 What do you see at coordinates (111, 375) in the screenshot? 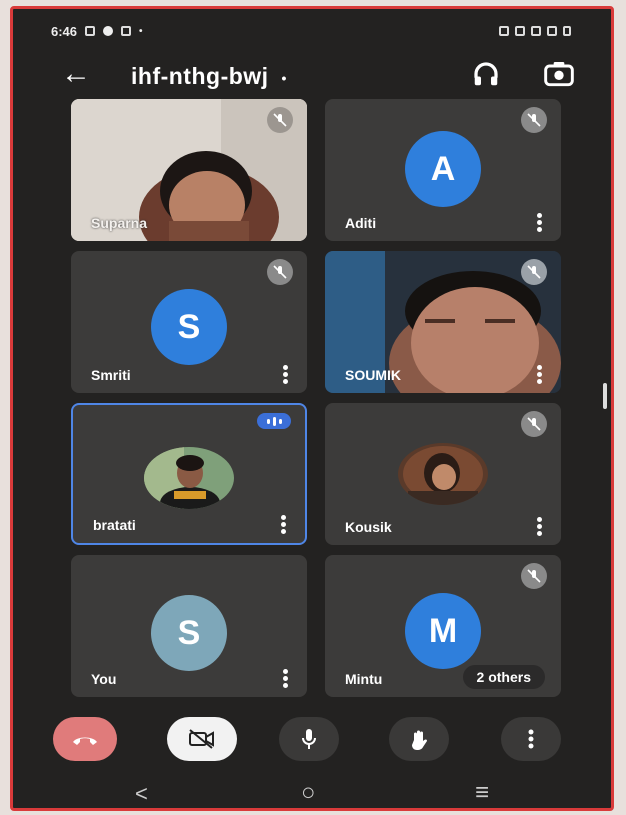
I see `participant-name: Smriti` at bounding box center [111, 375].